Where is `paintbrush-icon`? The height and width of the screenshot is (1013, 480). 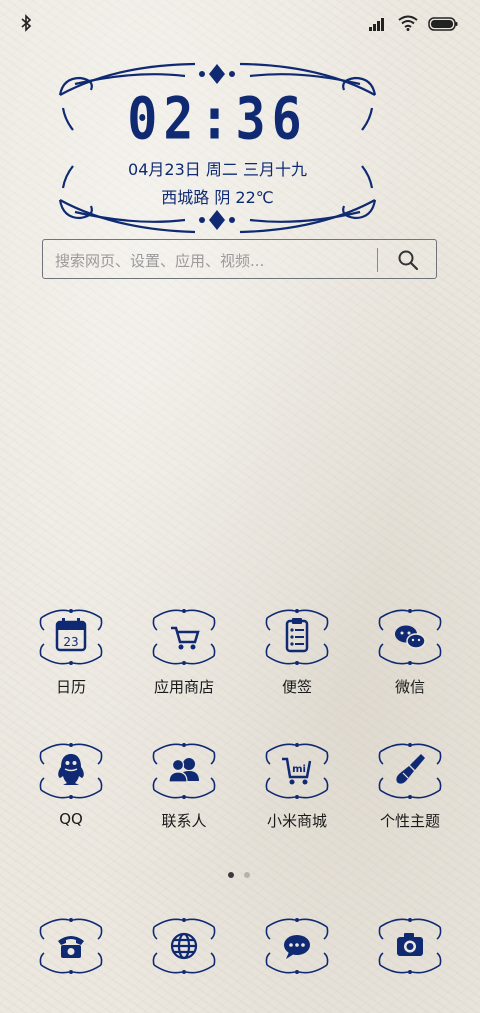 paintbrush-icon is located at coordinates (410, 771).